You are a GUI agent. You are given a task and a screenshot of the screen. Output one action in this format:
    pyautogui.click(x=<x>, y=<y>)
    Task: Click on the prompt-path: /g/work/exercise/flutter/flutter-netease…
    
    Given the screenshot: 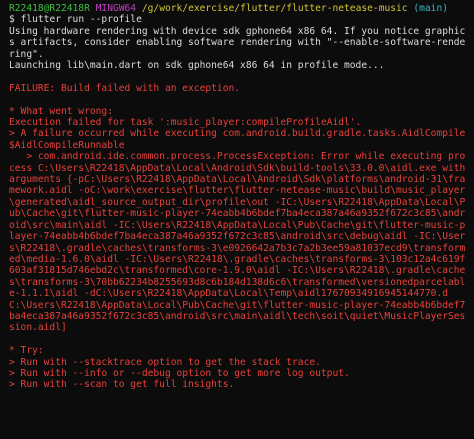 What is the action you would take?
    pyautogui.click(x=274, y=8)
    